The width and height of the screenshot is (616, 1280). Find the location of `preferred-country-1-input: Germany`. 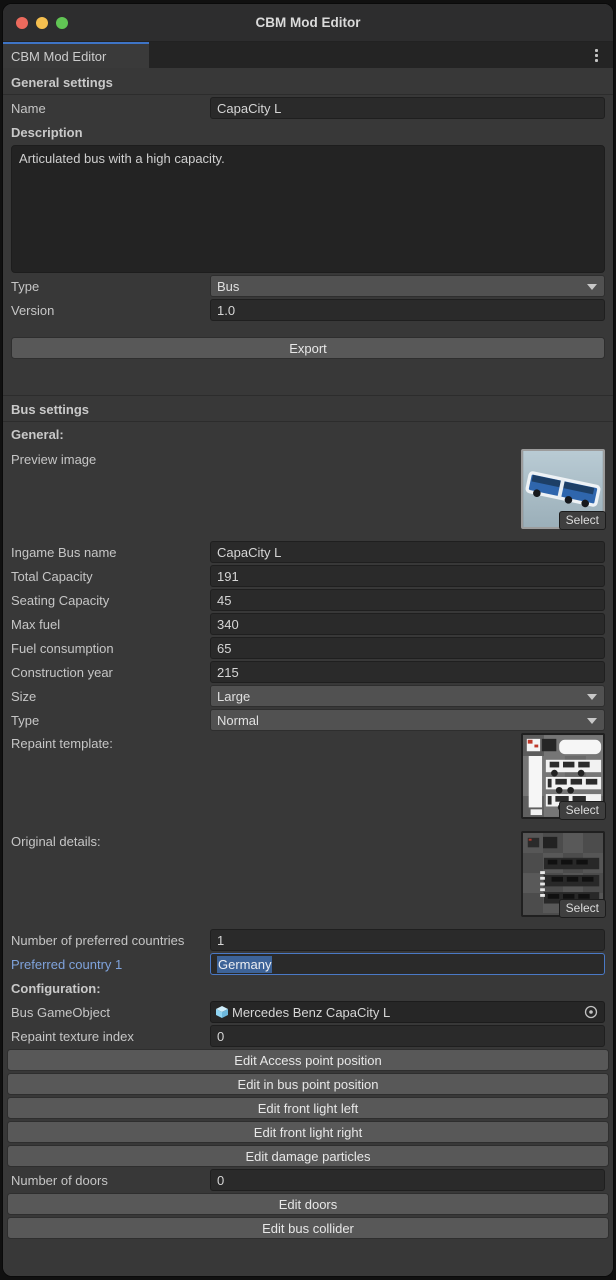

preferred-country-1-input: Germany is located at coordinates (407, 964).